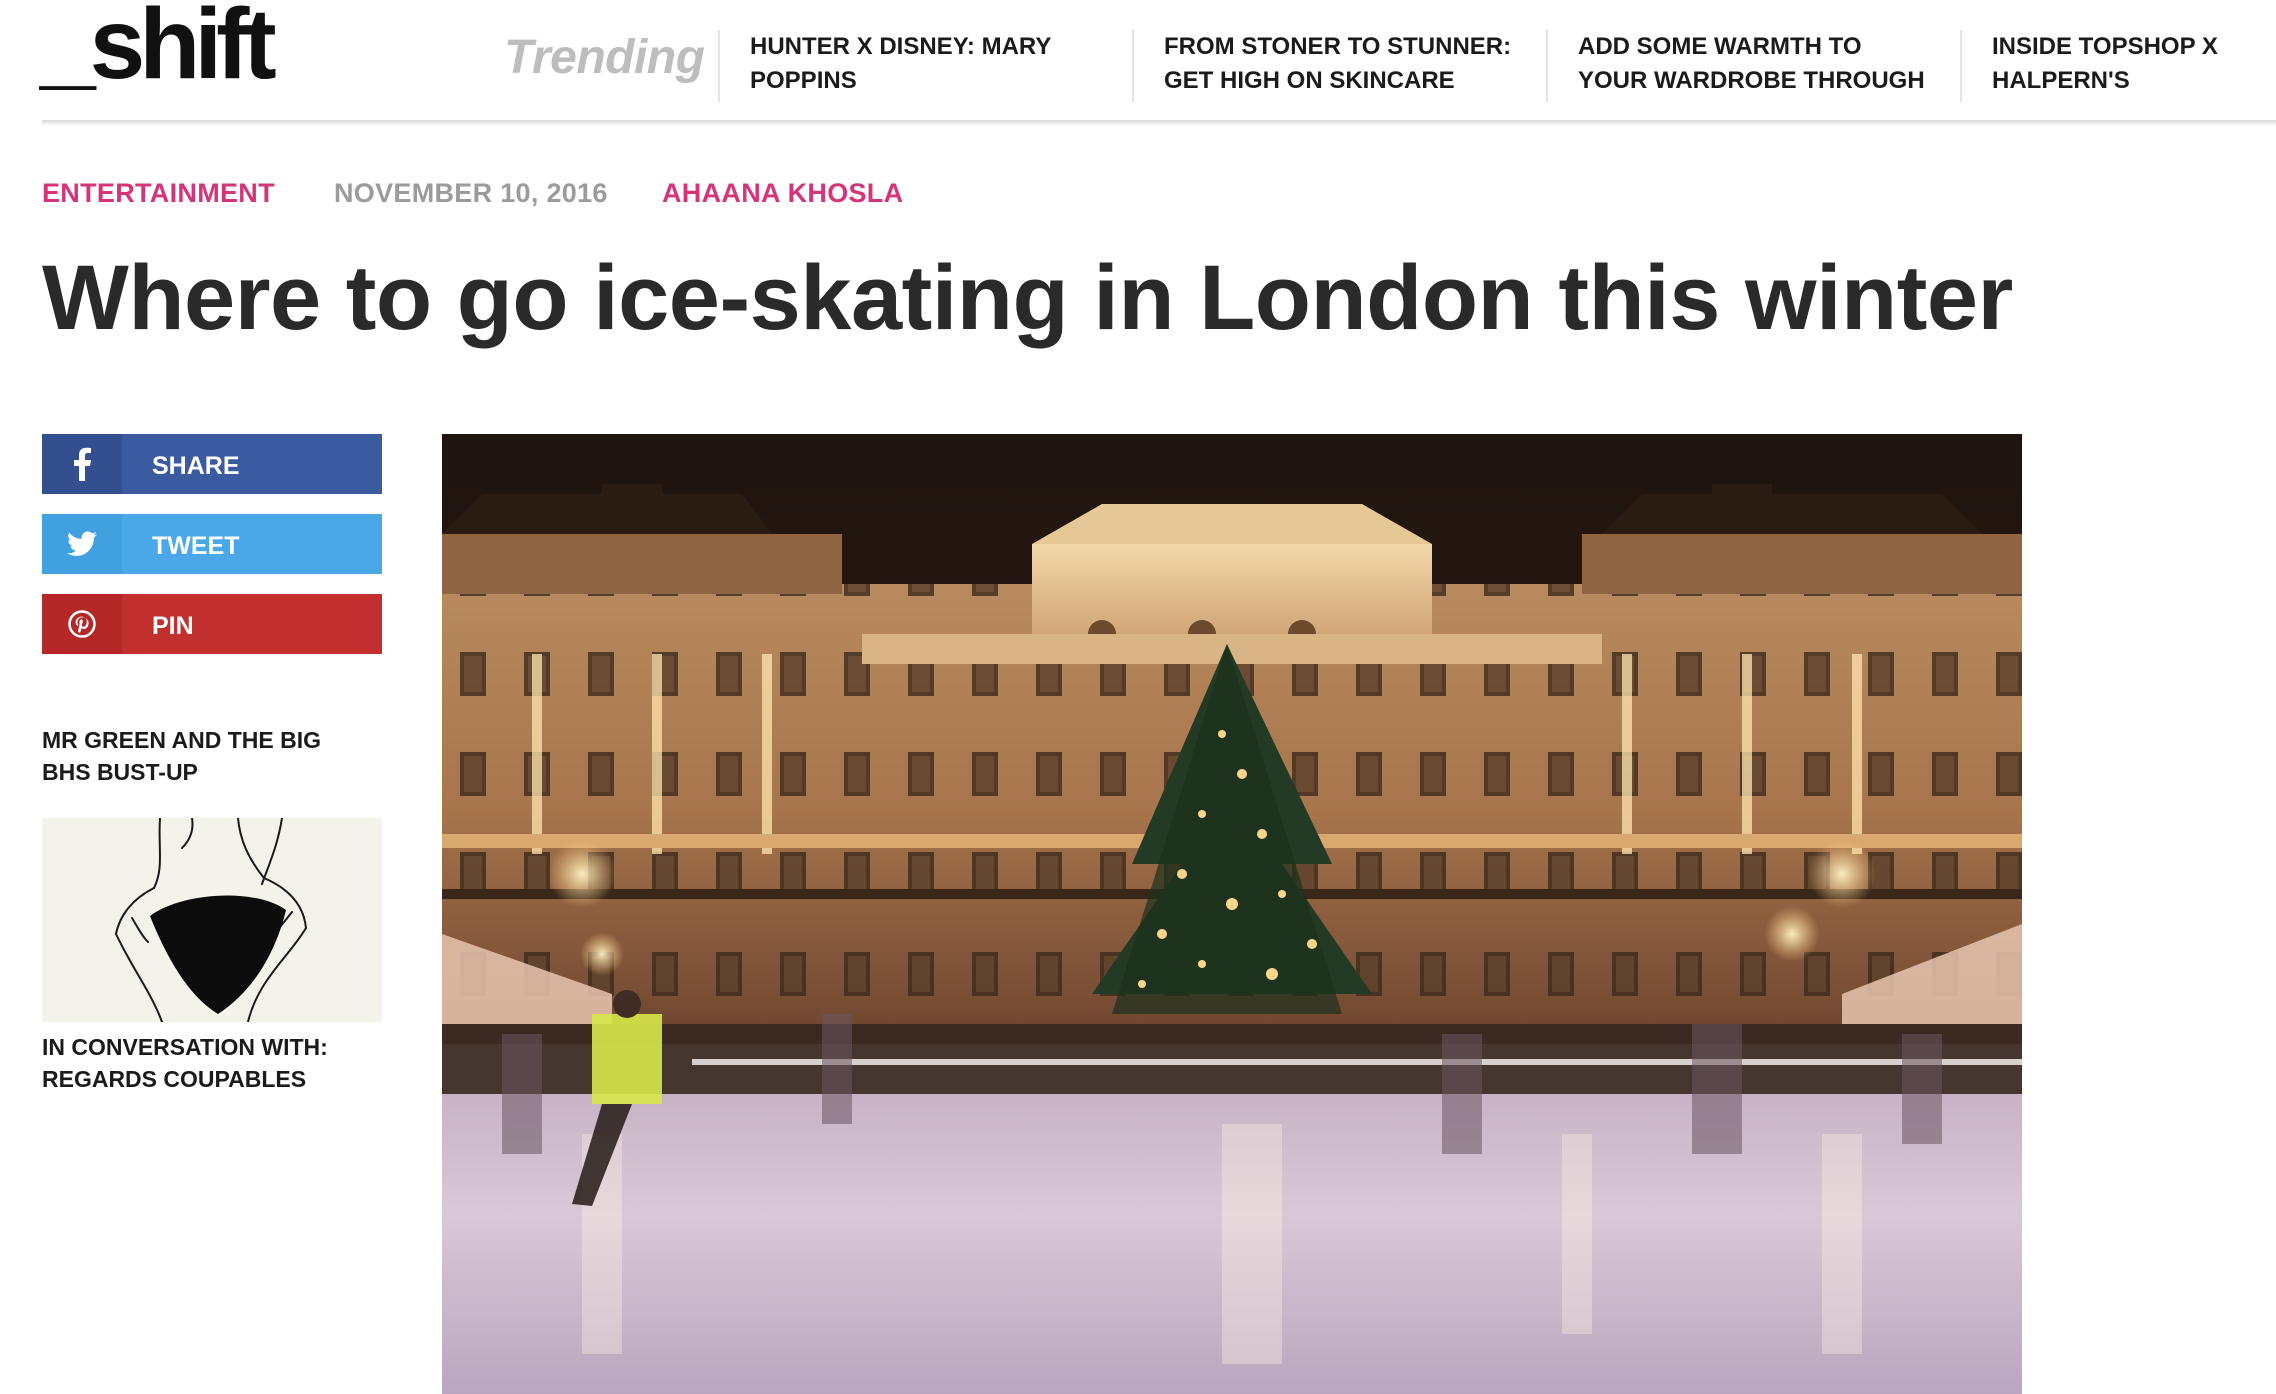  What do you see at coordinates (471, 193) in the screenshot?
I see `article-date: NOVEMBER 10, 2016` at bounding box center [471, 193].